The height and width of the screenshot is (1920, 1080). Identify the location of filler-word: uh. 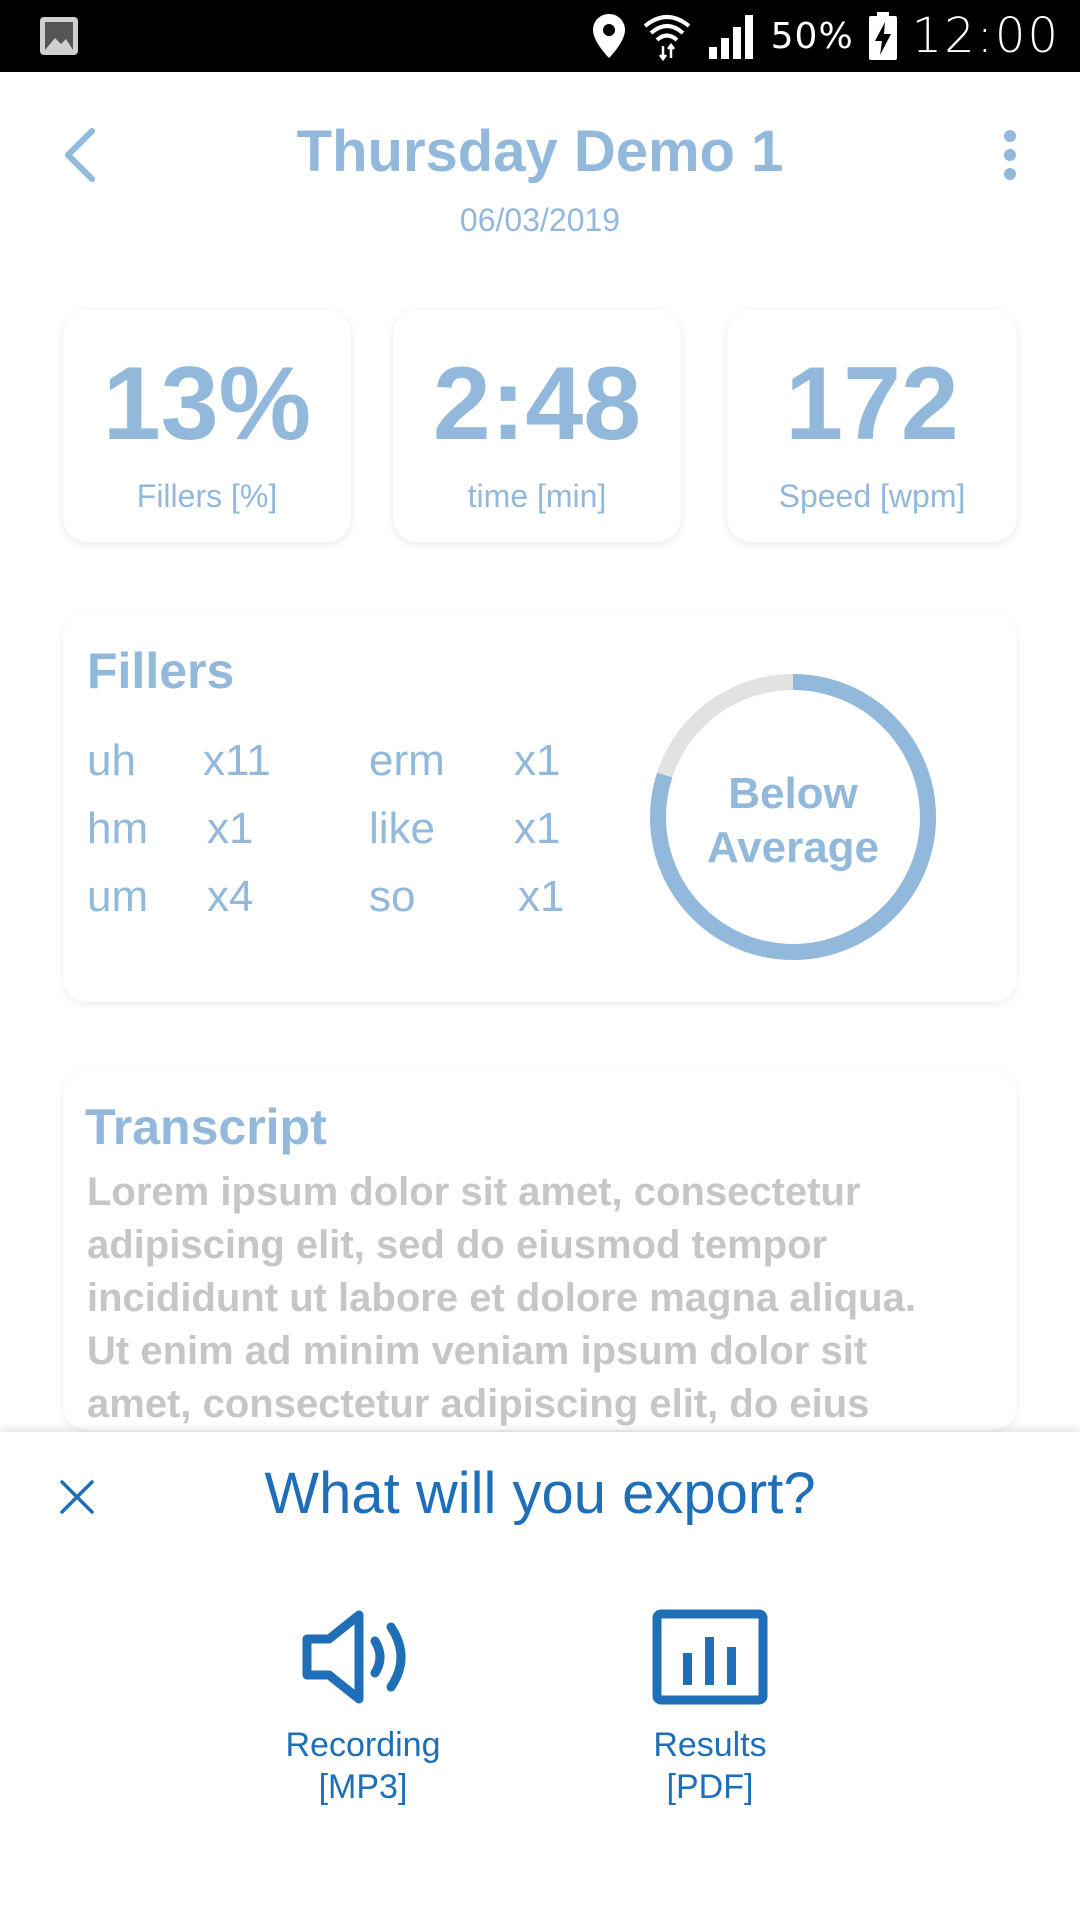
(111, 760).